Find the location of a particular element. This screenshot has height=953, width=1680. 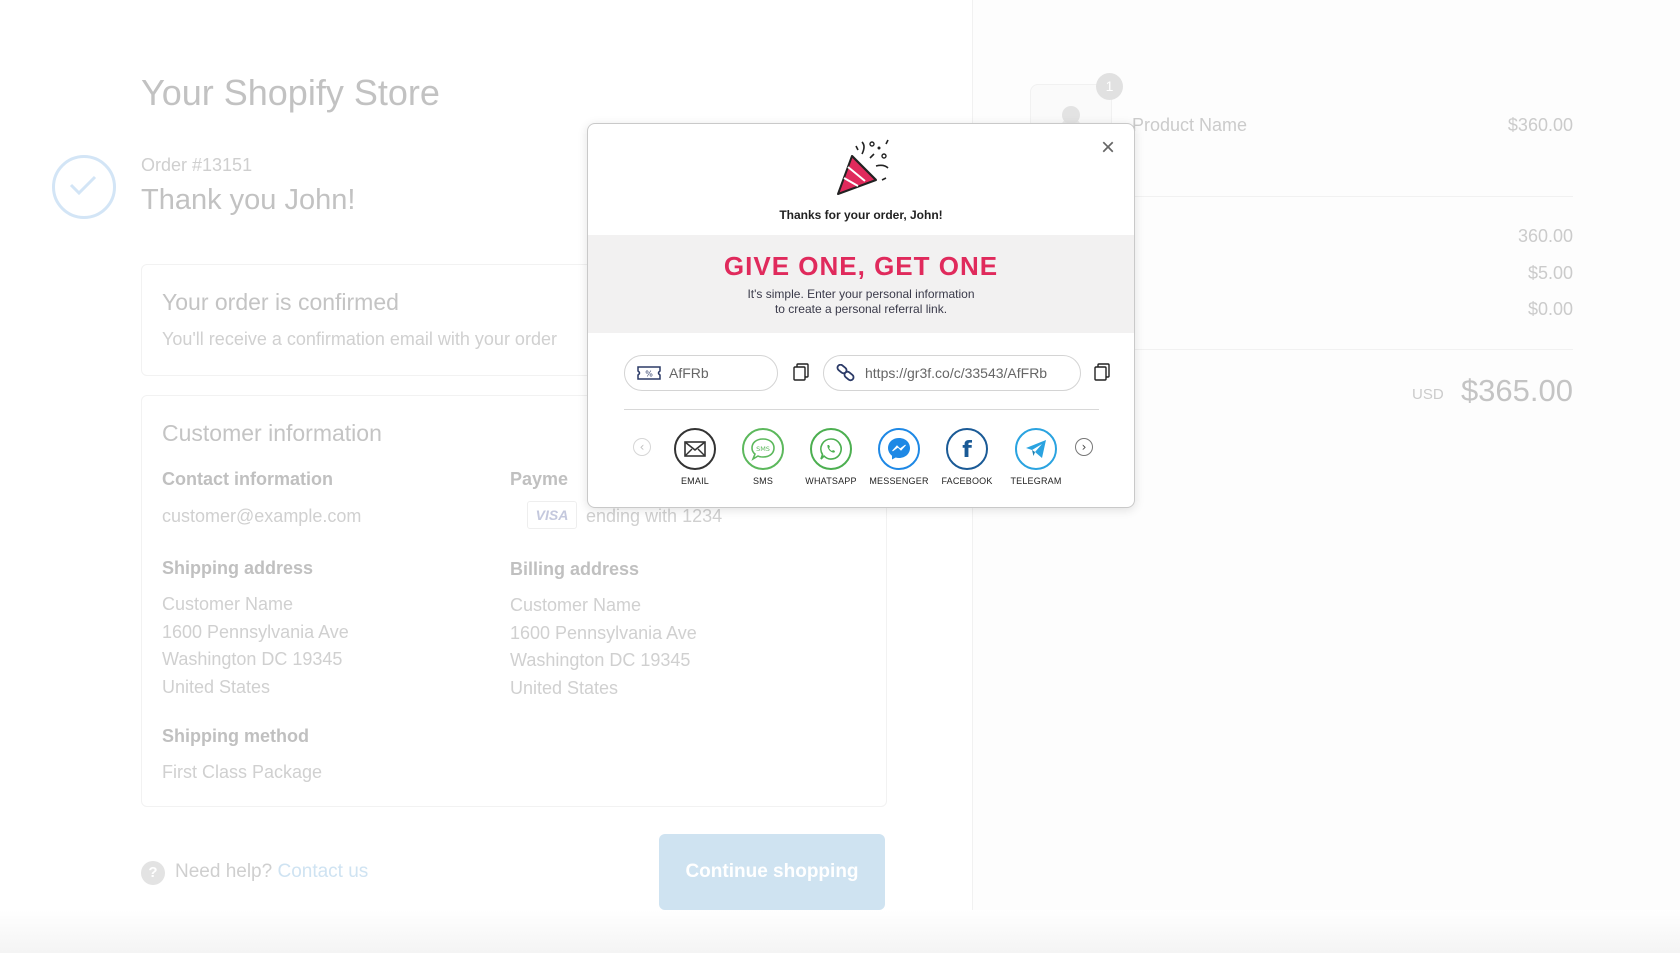

share-messenger-button: MESSENGER is located at coordinates (899, 457).